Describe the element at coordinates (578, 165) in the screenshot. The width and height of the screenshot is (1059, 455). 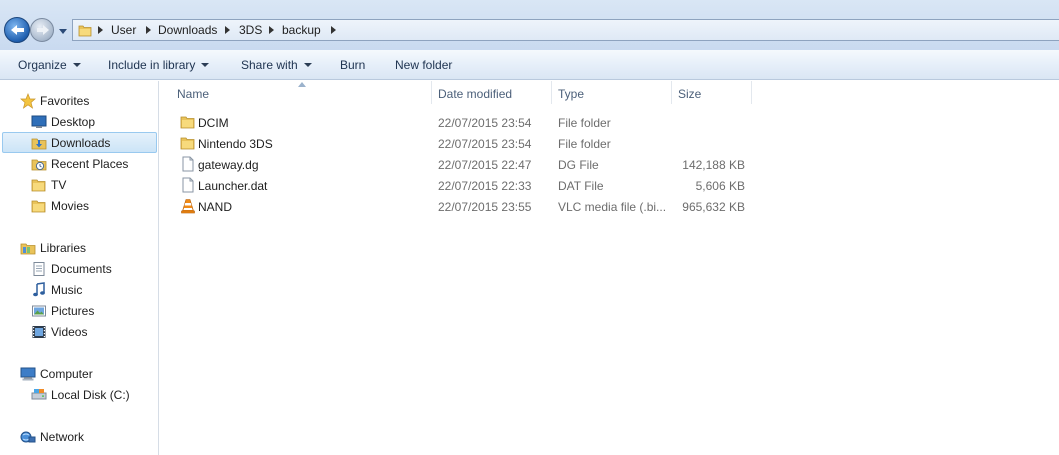
I see `file-type: DG File` at that location.